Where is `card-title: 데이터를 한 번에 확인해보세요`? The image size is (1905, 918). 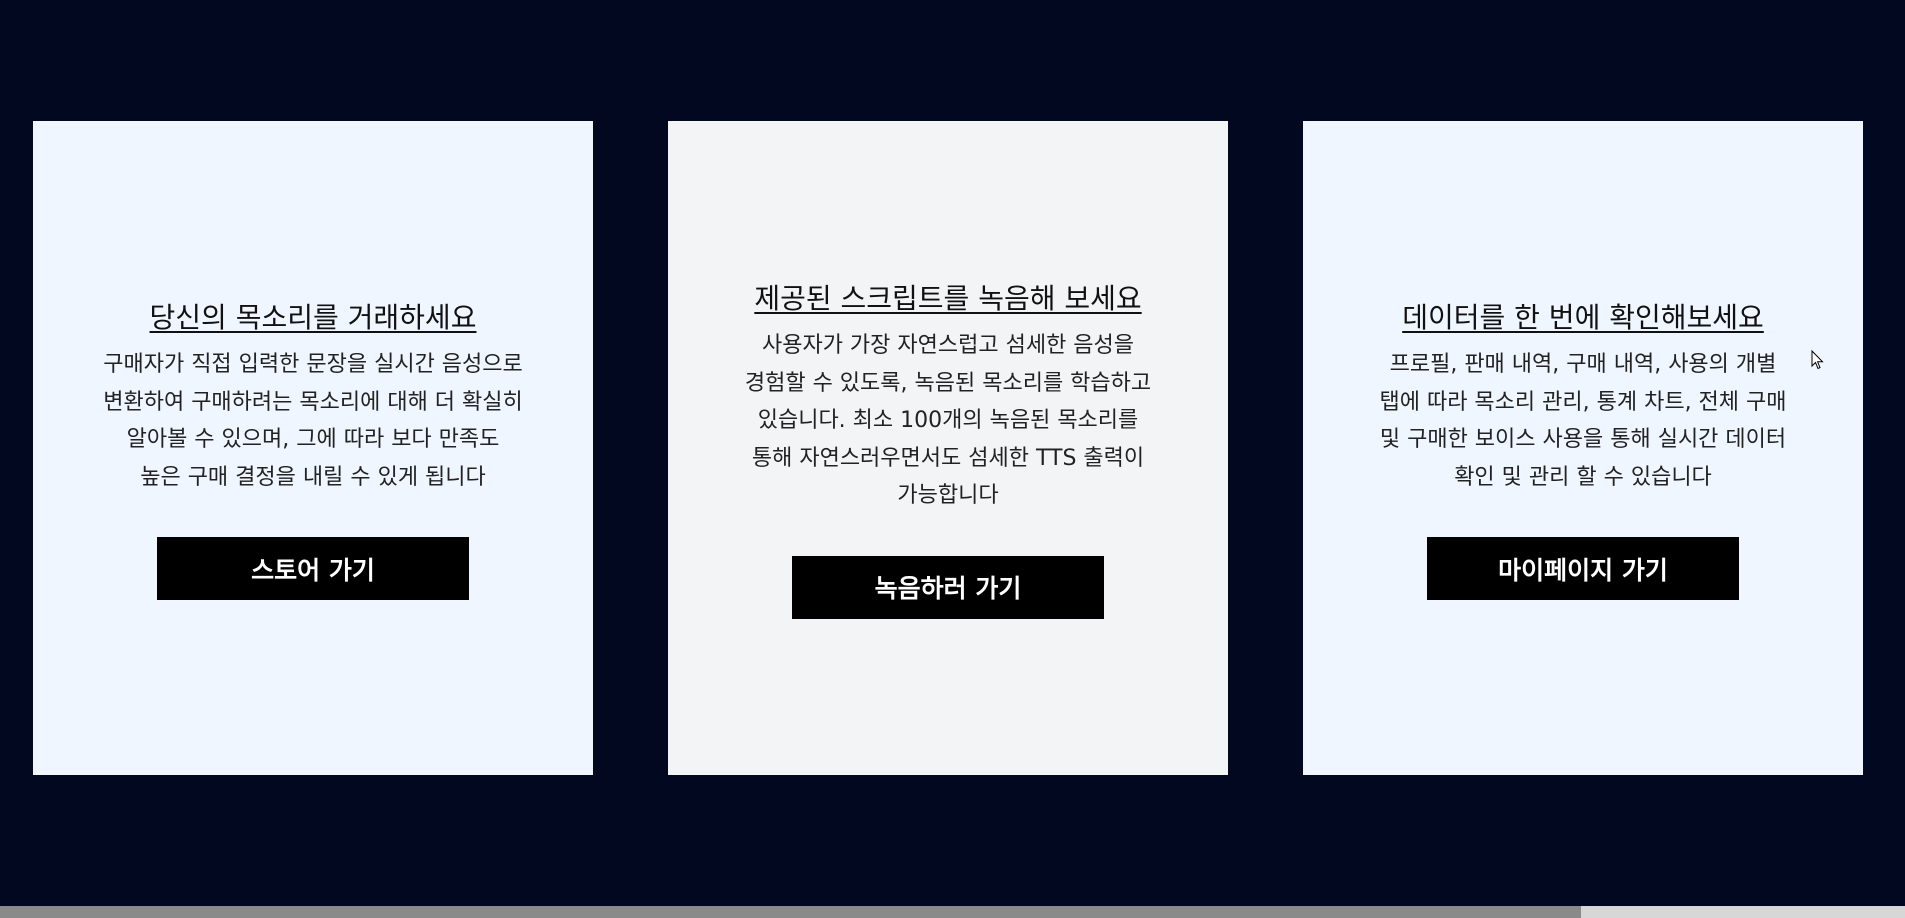 card-title: 데이터를 한 번에 확인해보세요 is located at coordinates (1583, 317).